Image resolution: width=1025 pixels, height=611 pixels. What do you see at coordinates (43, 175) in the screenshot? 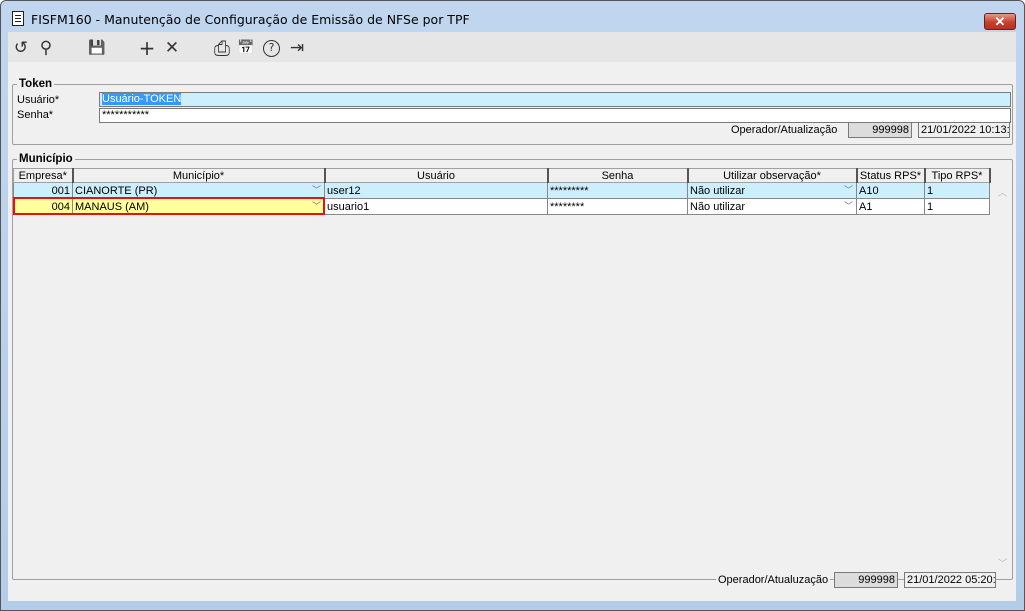
I see `col-empresa: Empresa*` at bounding box center [43, 175].